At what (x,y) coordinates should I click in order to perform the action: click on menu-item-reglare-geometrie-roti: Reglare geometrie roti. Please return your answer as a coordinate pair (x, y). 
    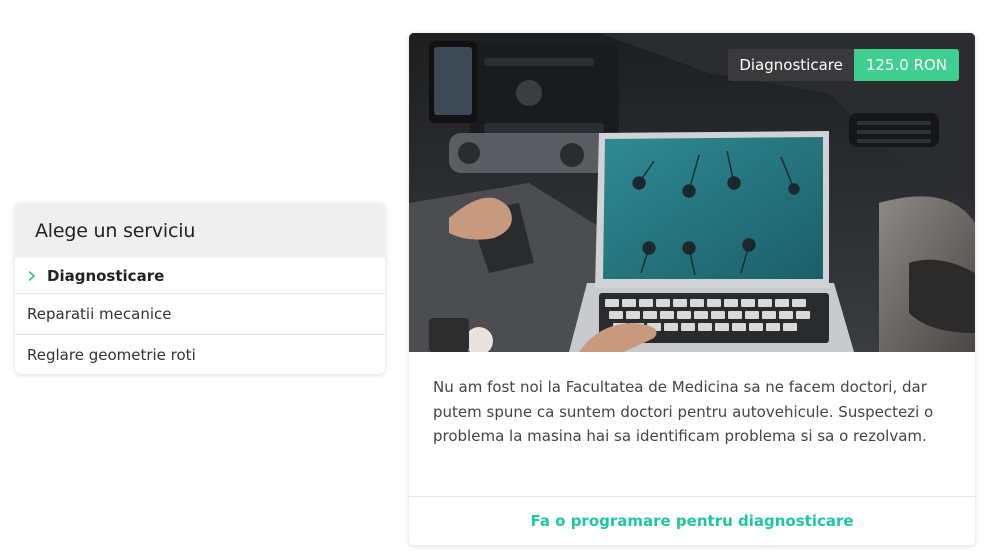
    Looking at the image, I should click on (200, 354).